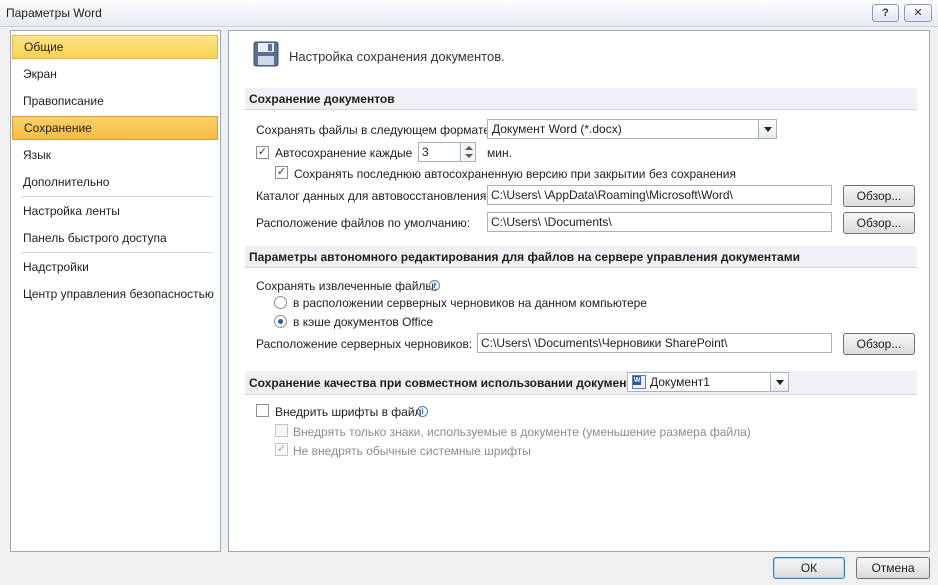 This screenshot has width=938, height=585. Describe the element at coordinates (281, 430) in the screenshot. I see `embed-only-used-chars-checkbox` at that location.